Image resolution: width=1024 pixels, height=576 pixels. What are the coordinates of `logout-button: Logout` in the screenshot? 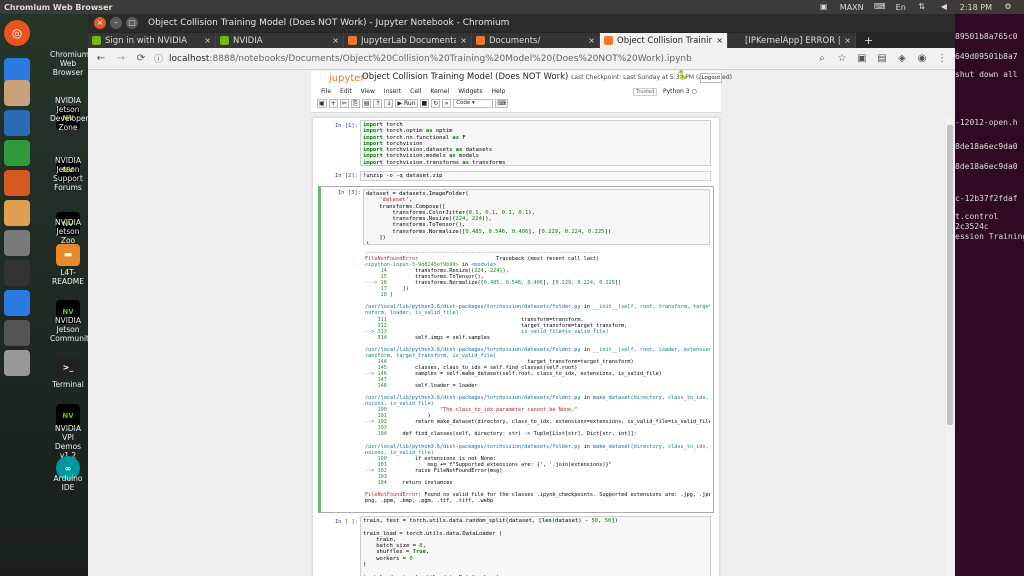 It's located at (711, 78).